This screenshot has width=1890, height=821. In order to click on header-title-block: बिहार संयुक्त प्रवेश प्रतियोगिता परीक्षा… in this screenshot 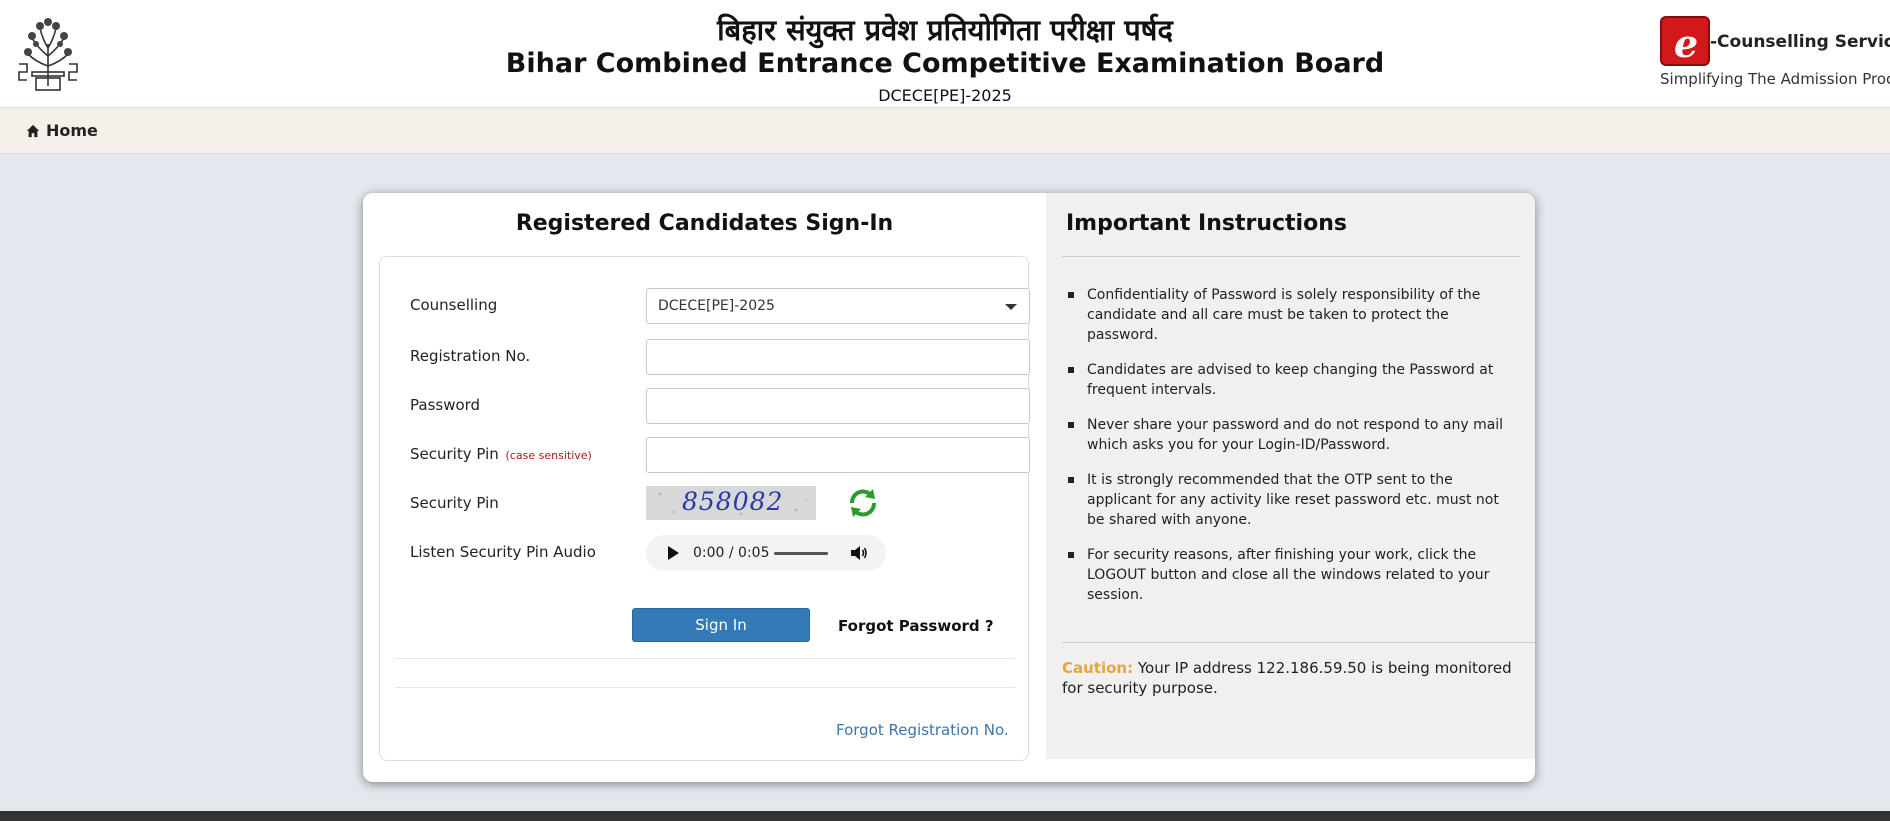, I will do `click(945, 58)`.